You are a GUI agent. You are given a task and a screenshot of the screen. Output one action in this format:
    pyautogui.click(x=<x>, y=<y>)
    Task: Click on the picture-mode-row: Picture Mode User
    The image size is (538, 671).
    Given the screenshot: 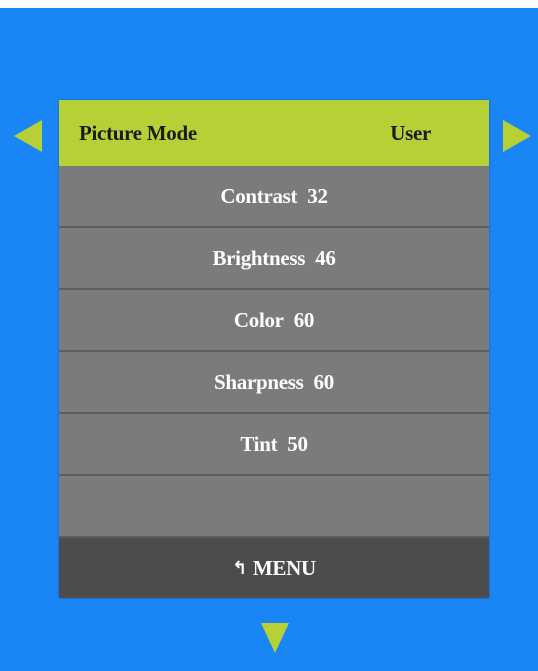 What is the action you would take?
    pyautogui.click(x=274, y=133)
    